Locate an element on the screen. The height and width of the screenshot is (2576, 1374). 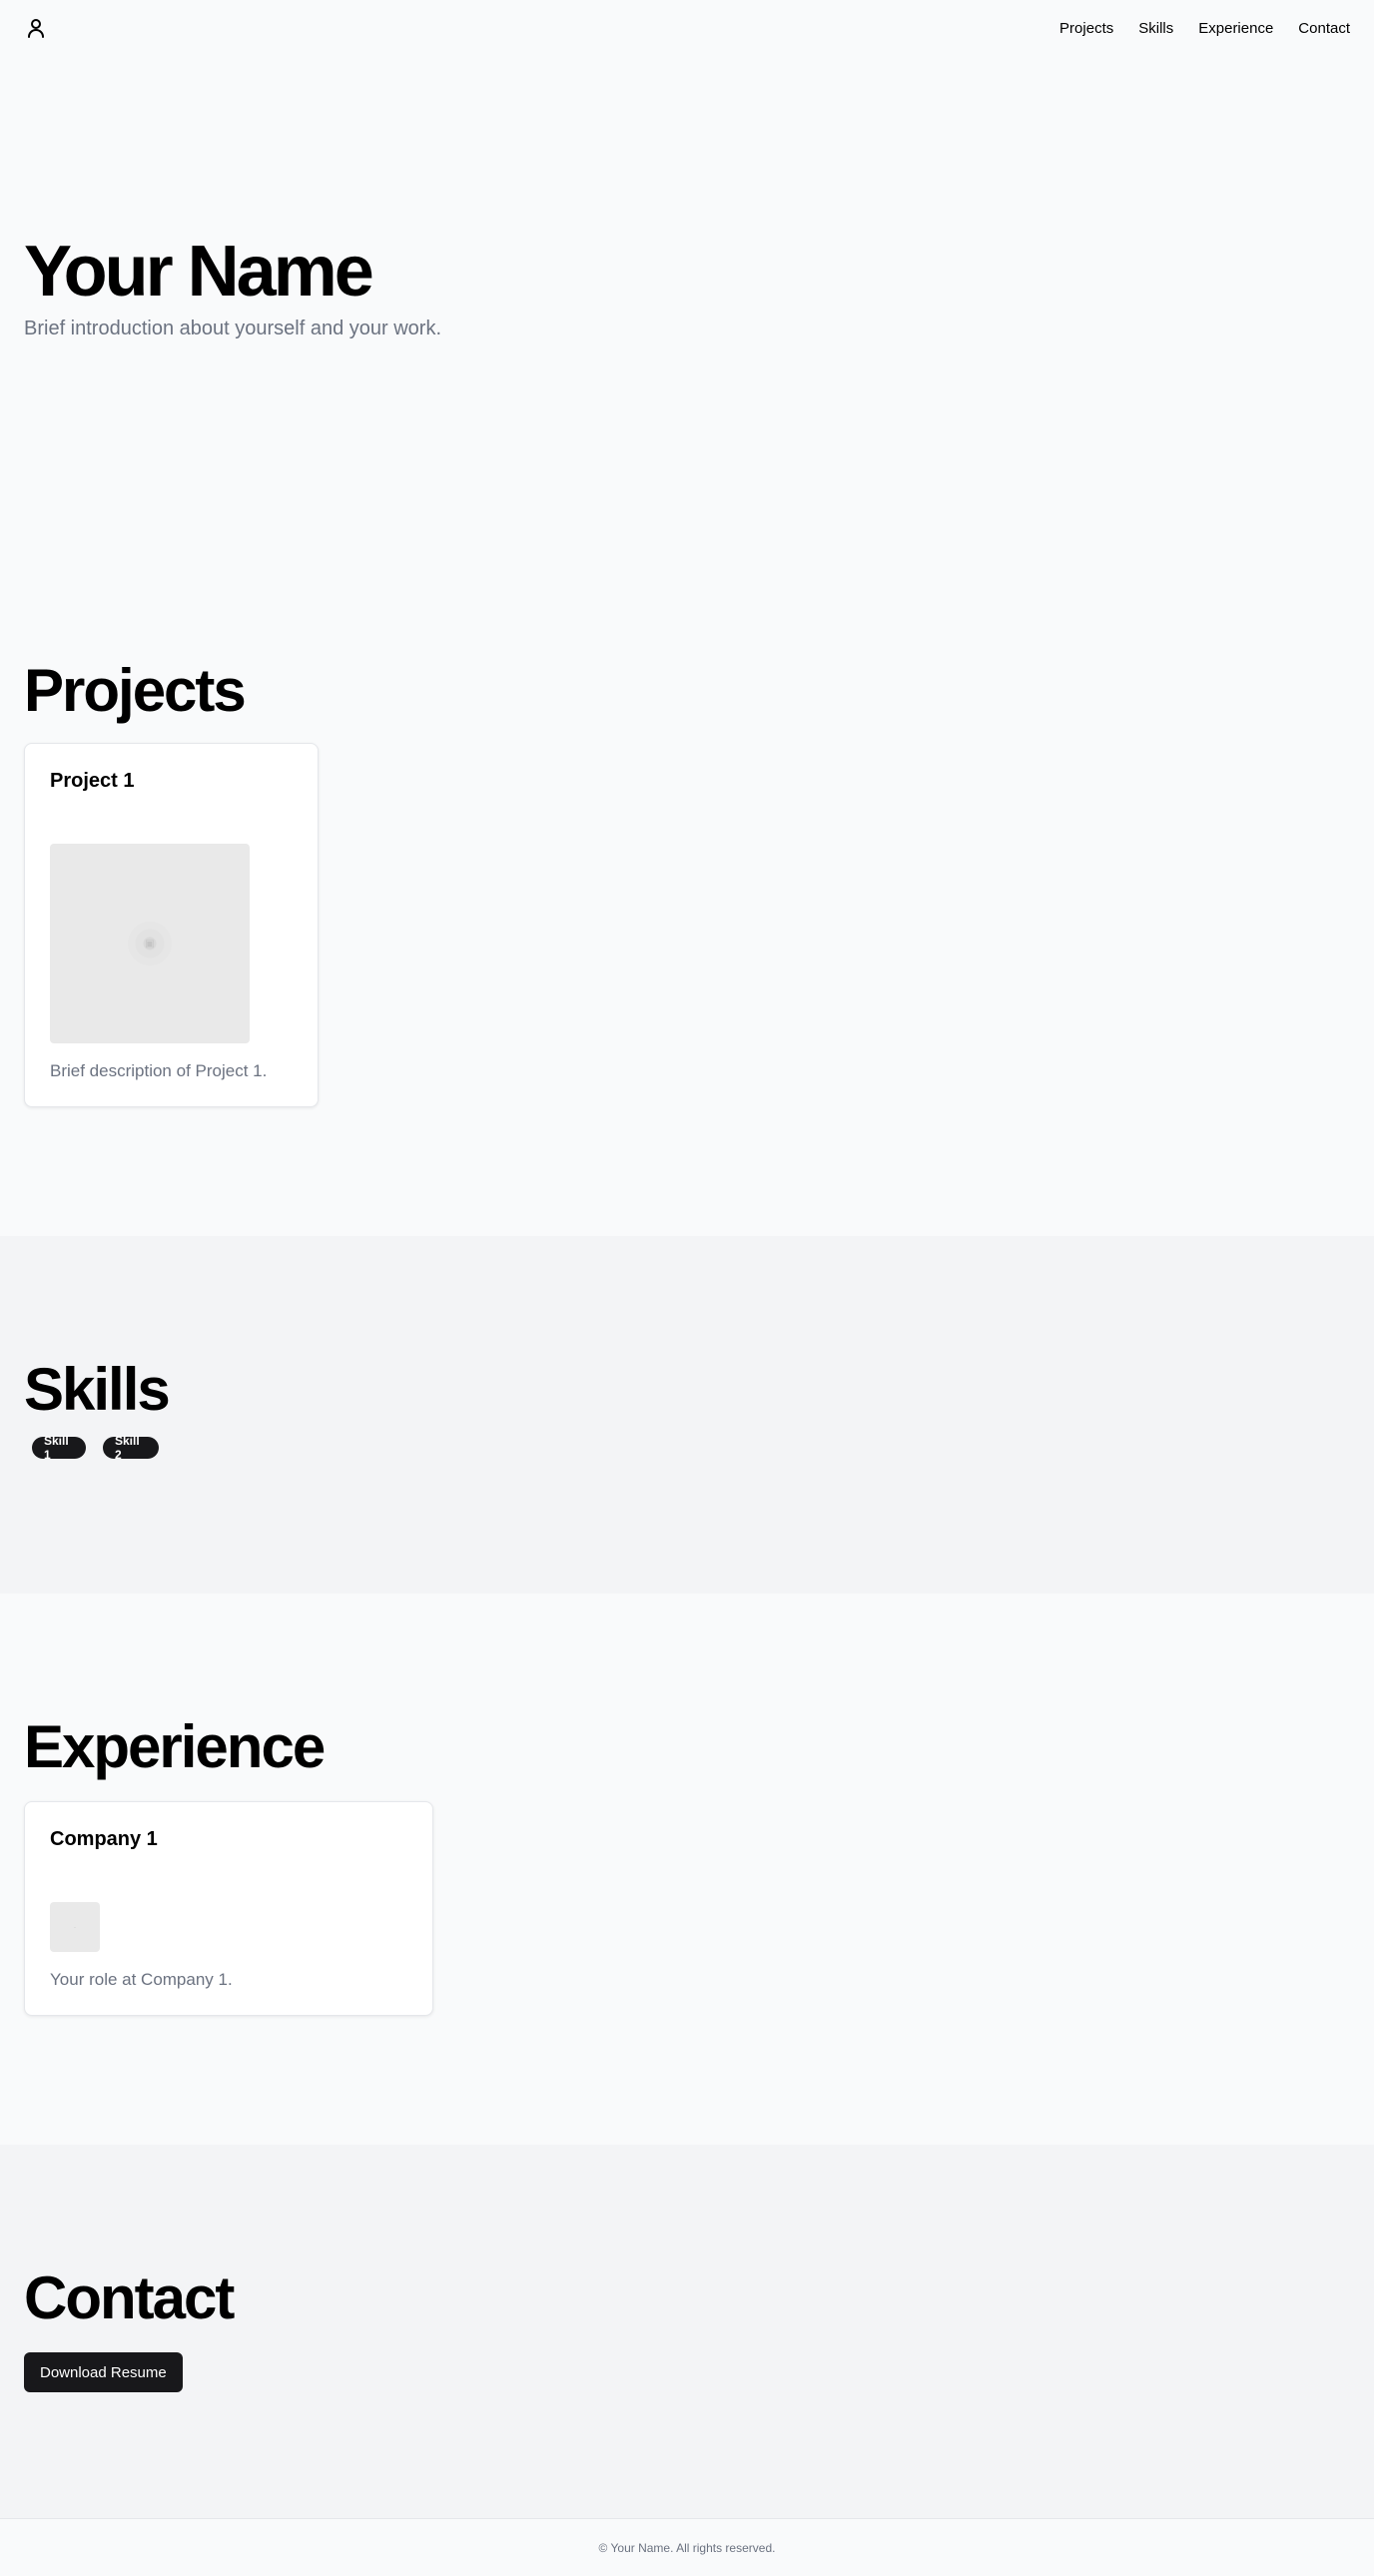
home-link is located at coordinates (36, 28).